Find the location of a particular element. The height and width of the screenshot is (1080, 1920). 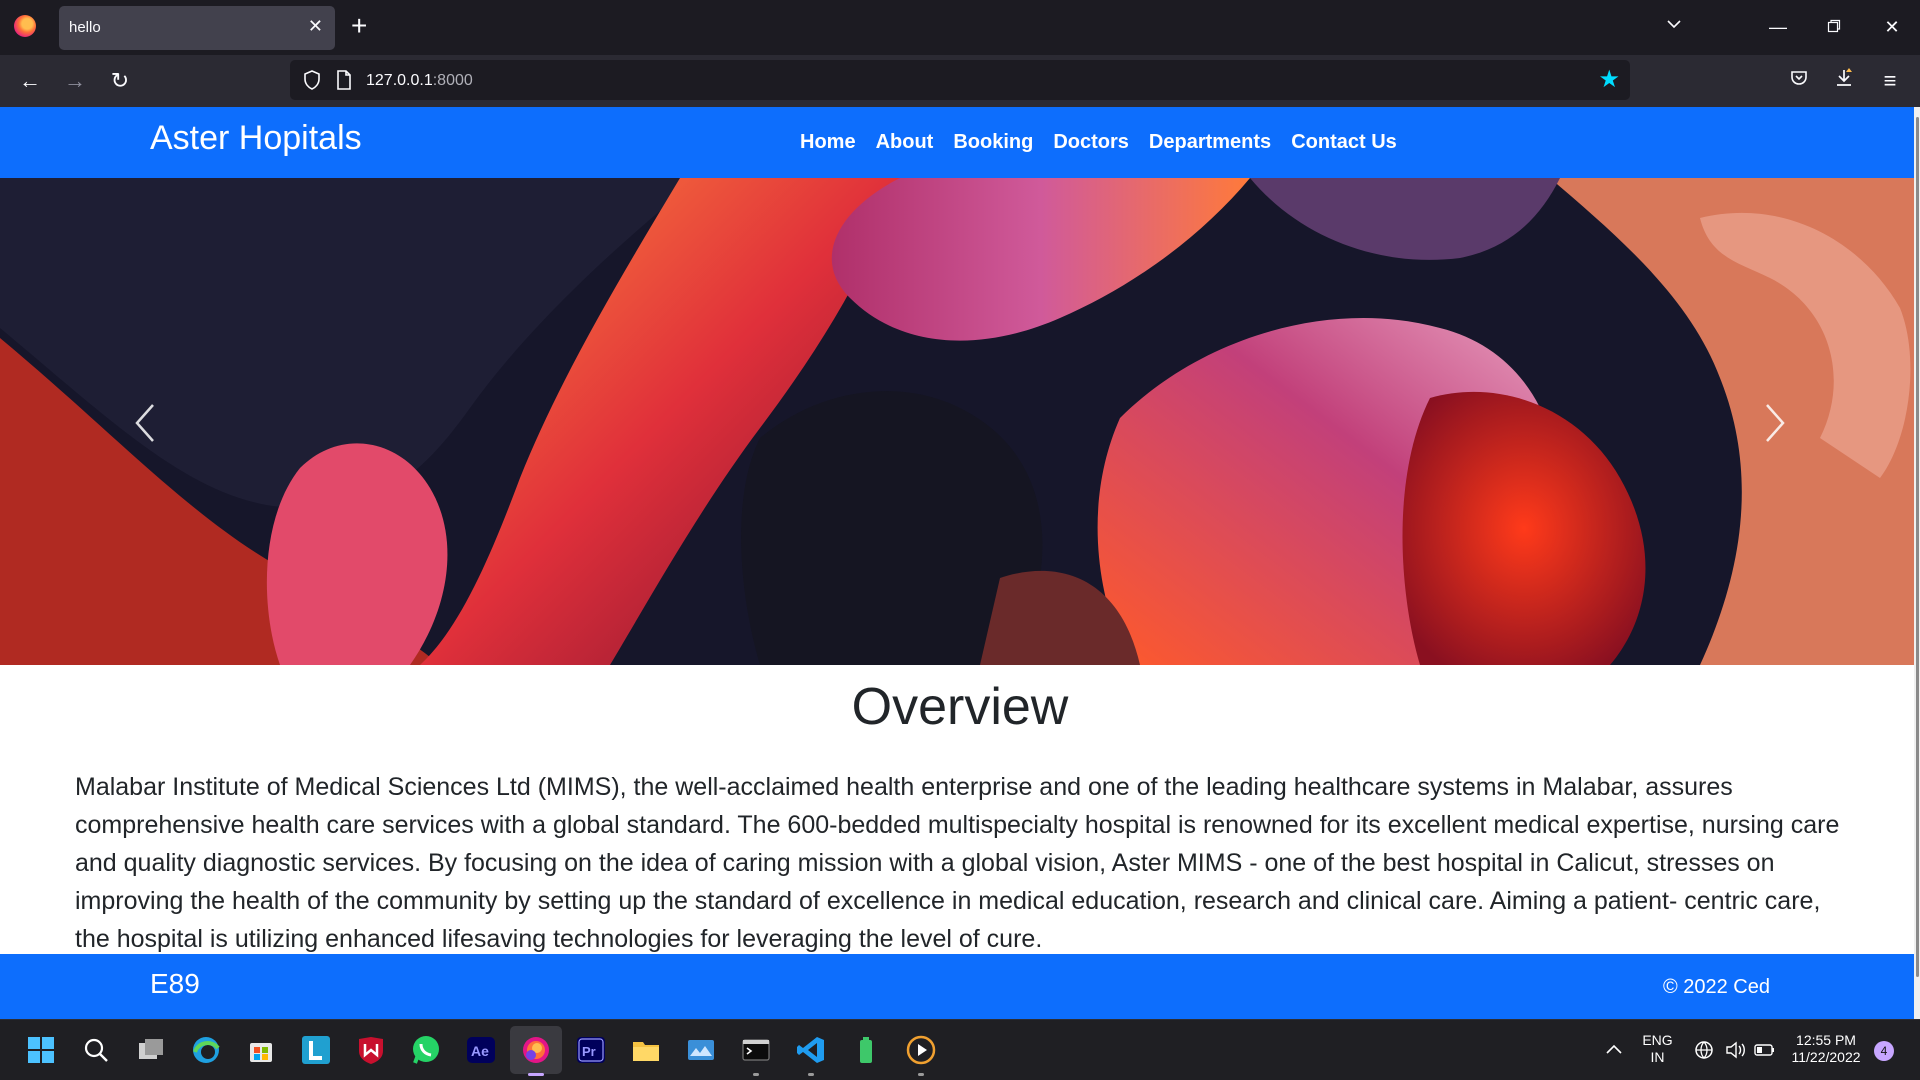

premiere-pro-icon: Pr is located at coordinates (591, 1050).